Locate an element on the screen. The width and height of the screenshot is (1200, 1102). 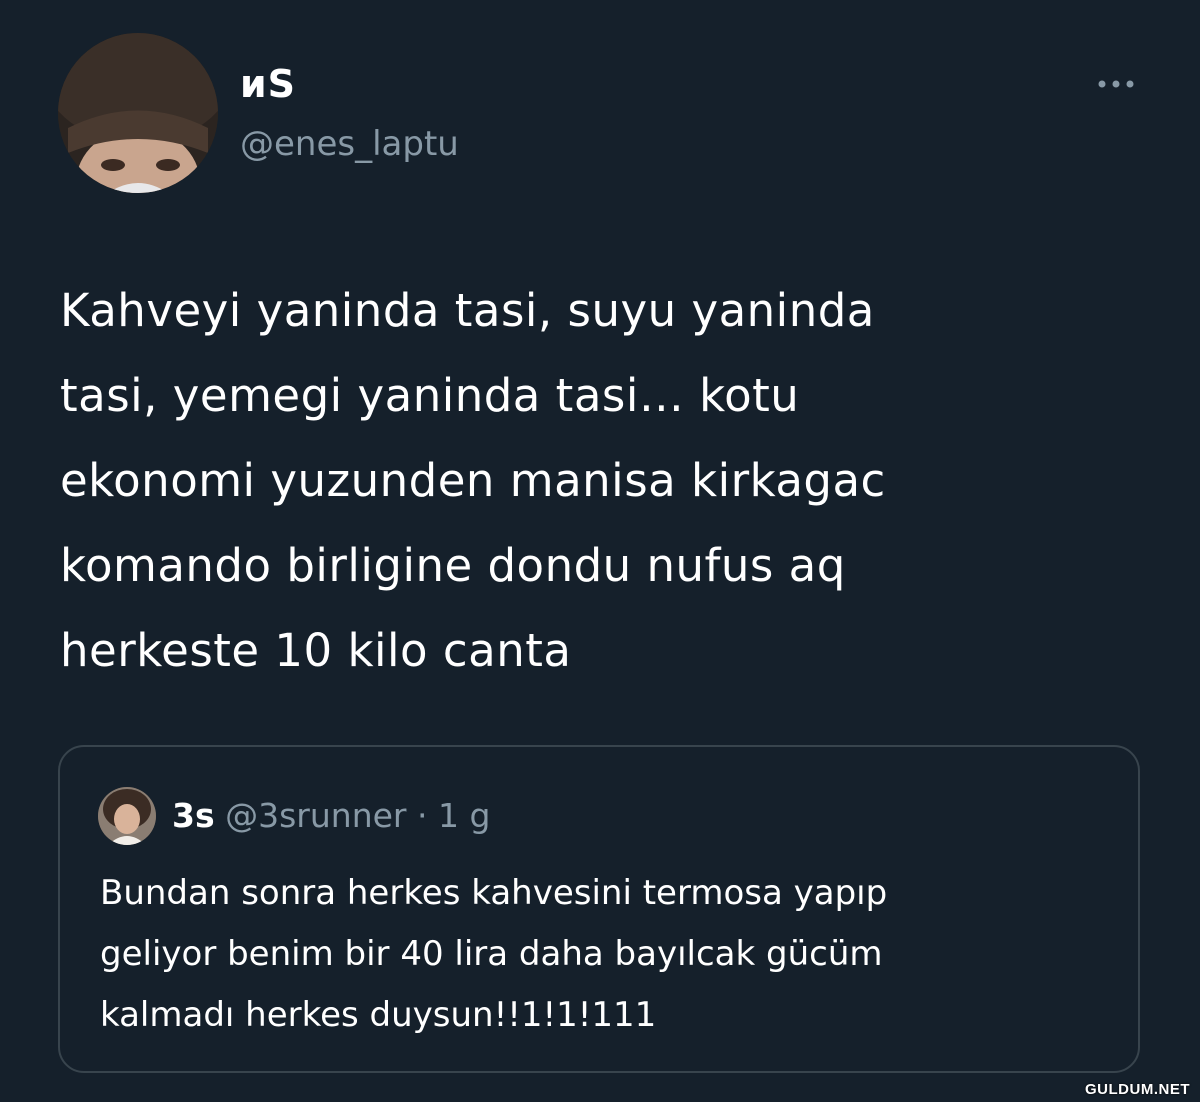
quoted-author-handle: @3srunner is located at coordinates (315, 815).